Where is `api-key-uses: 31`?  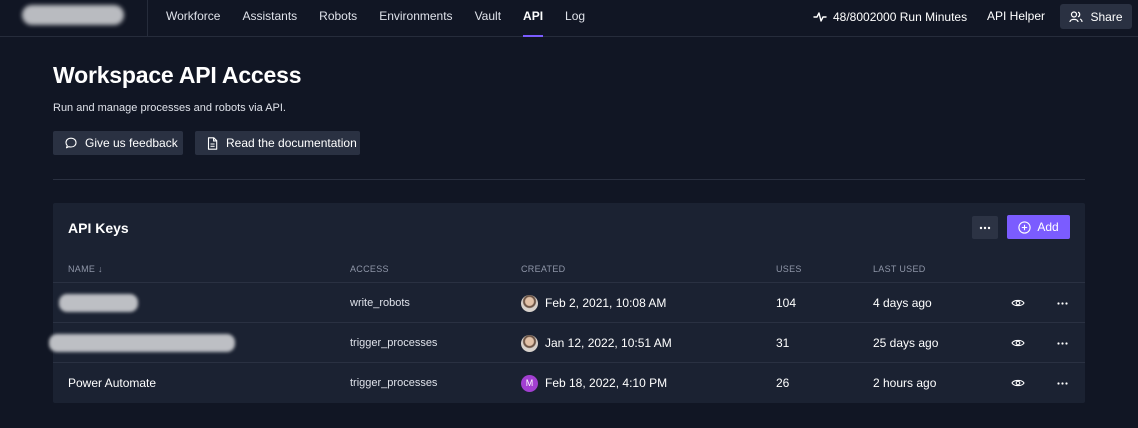 api-key-uses: 31 is located at coordinates (783, 343).